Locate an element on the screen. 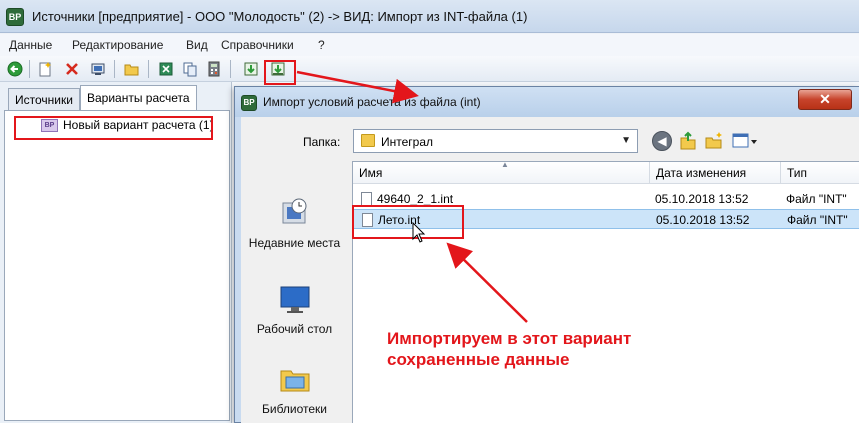 Image resolution: width=859 pixels, height=423 pixels. folder-select: Интеграл ▼ is located at coordinates (495, 141).